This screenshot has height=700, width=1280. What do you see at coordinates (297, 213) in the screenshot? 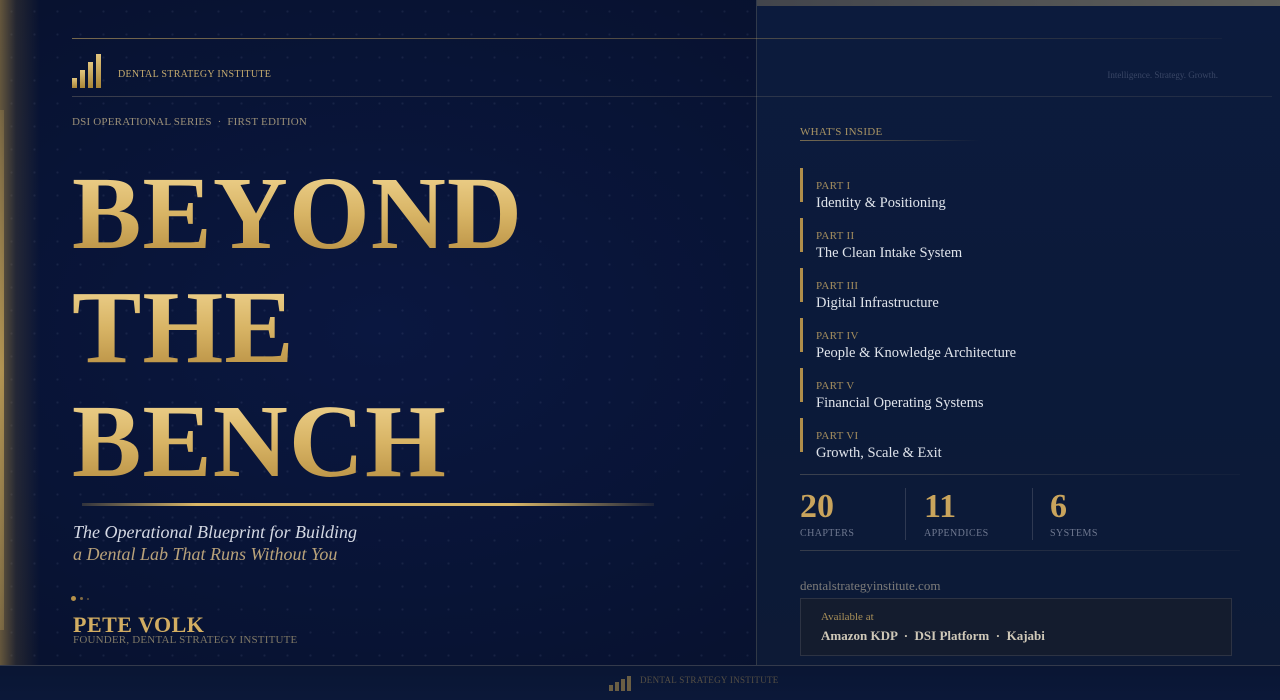
I see `title-line-1: BEYOND` at bounding box center [297, 213].